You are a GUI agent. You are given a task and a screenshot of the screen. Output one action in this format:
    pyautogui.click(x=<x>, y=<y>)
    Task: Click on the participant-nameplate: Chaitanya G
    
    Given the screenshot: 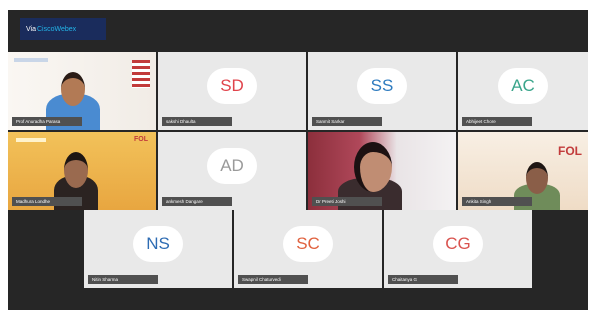 What is the action you would take?
    pyautogui.click(x=423, y=279)
    